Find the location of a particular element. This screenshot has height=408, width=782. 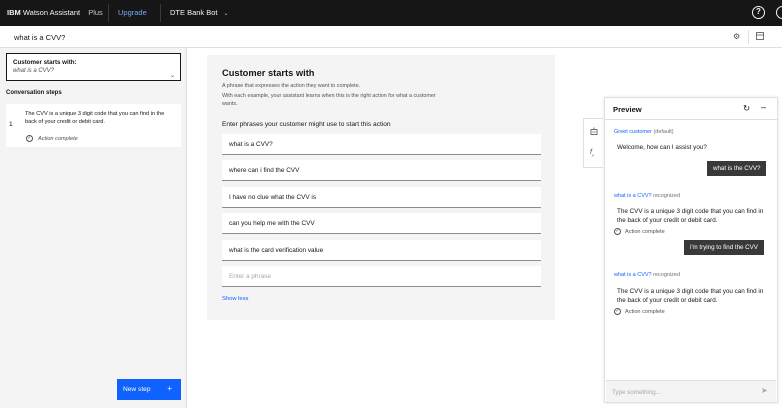

settings-icon: ⚙ is located at coordinates (738, 37).